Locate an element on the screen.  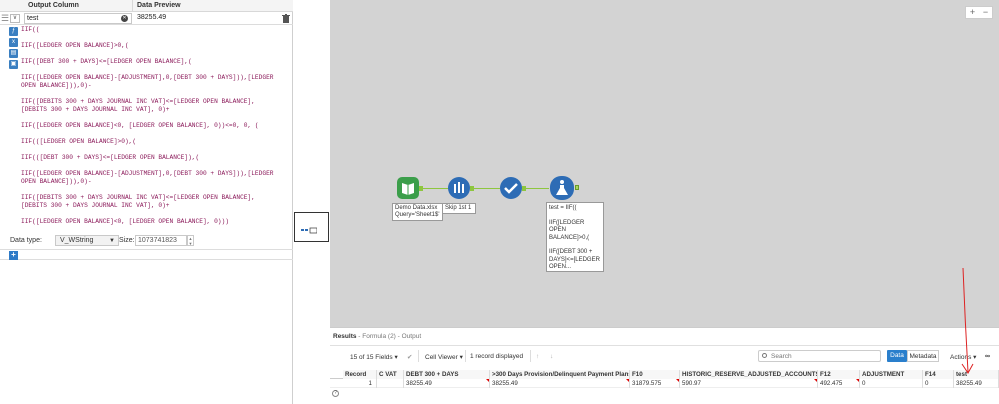
select-tool is located at coordinates (511, 188).